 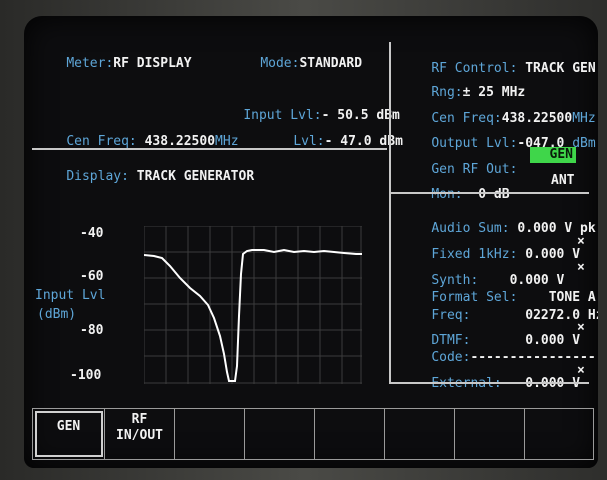 What do you see at coordinates (97, 176) in the screenshot?
I see `display-label: Display:` at bounding box center [97, 176].